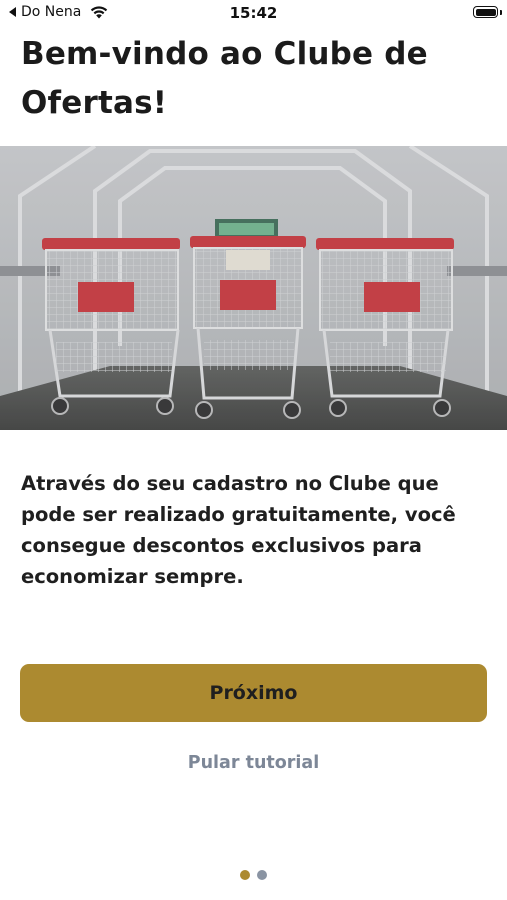 The width and height of the screenshot is (507, 900). Describe the element at coordinates (253, 875) in the screenshot. I see `page-indicator` at that location.